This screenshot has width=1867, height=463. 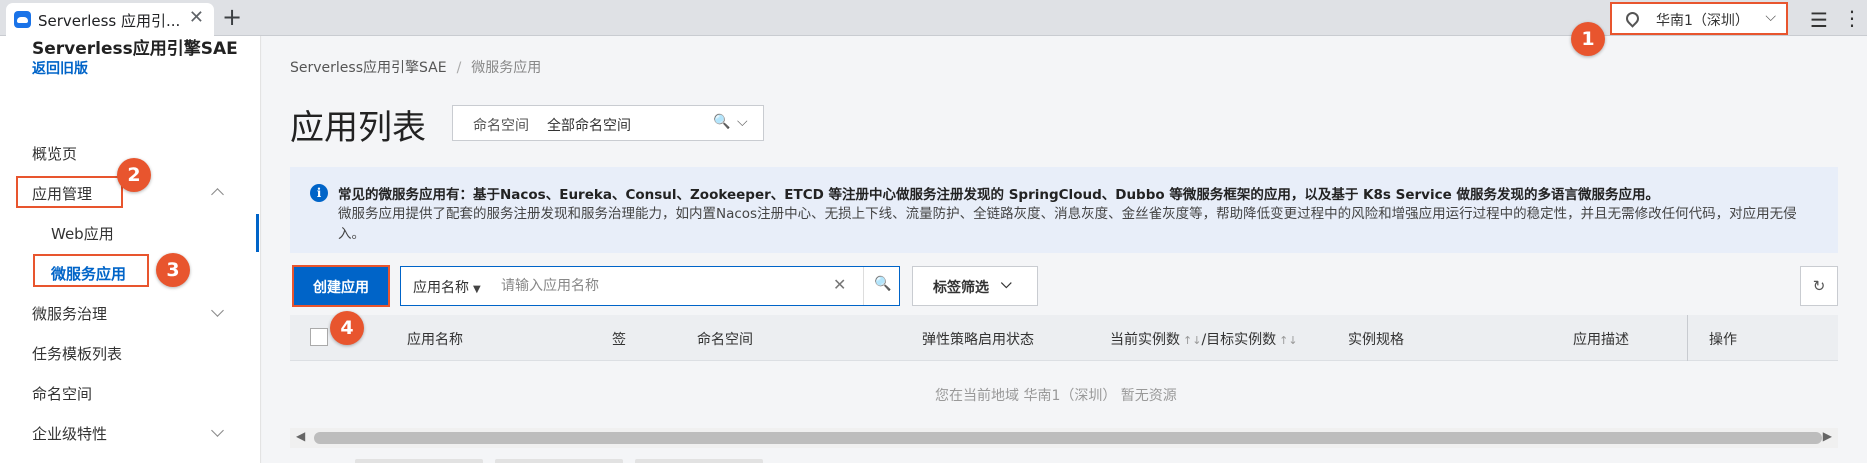 I want to click on region-label: 华南1（深圳）, so click(x=1702, y=21).